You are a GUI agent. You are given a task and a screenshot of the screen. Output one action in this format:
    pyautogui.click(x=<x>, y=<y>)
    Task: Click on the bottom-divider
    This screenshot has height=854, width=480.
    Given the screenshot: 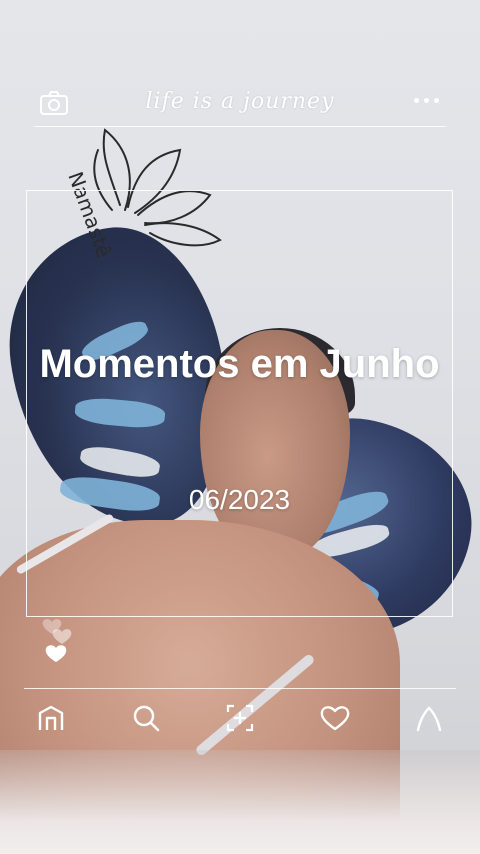 What is the action you would take?
    pyautogui.click(x=240, y=688)
    